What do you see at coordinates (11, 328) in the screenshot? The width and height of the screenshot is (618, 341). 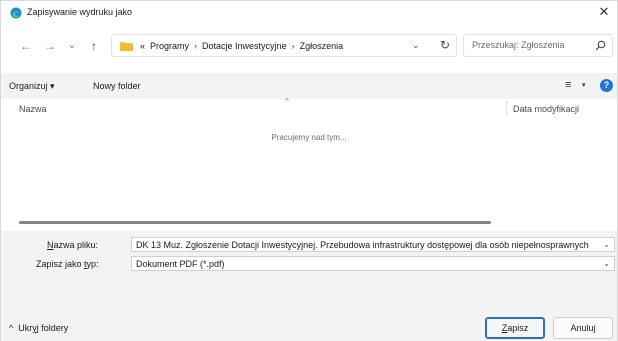 I see `chevron-up-icon: ^` at bounding box center [11, 328].